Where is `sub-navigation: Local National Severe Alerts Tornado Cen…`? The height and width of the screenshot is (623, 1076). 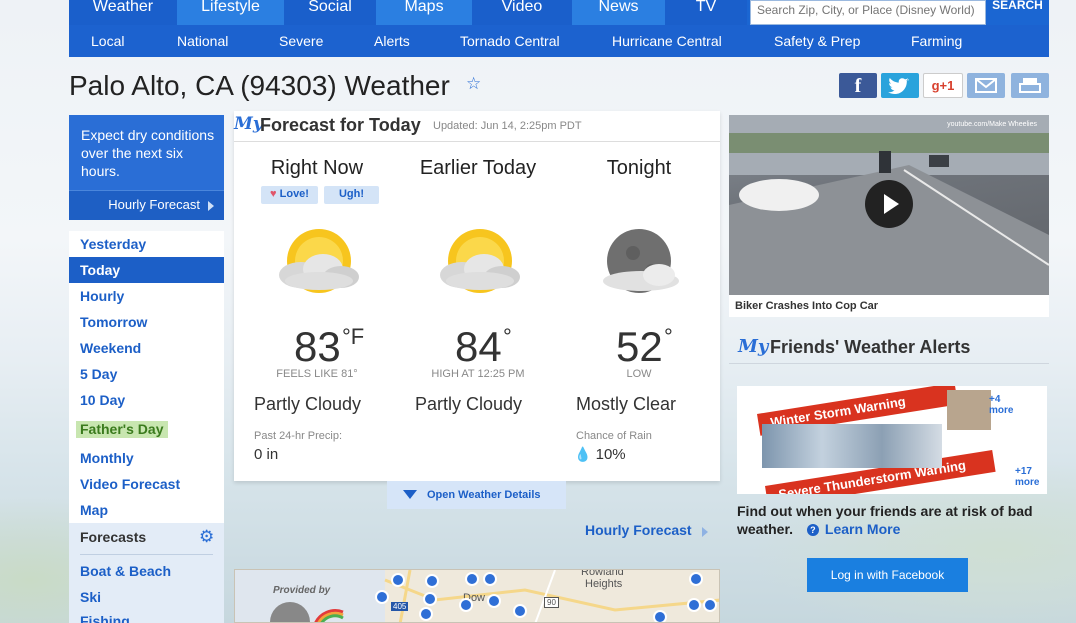 sub-navigation: Local National Severe Alerts Tornado Cen… is located at coordinates (559, 41).